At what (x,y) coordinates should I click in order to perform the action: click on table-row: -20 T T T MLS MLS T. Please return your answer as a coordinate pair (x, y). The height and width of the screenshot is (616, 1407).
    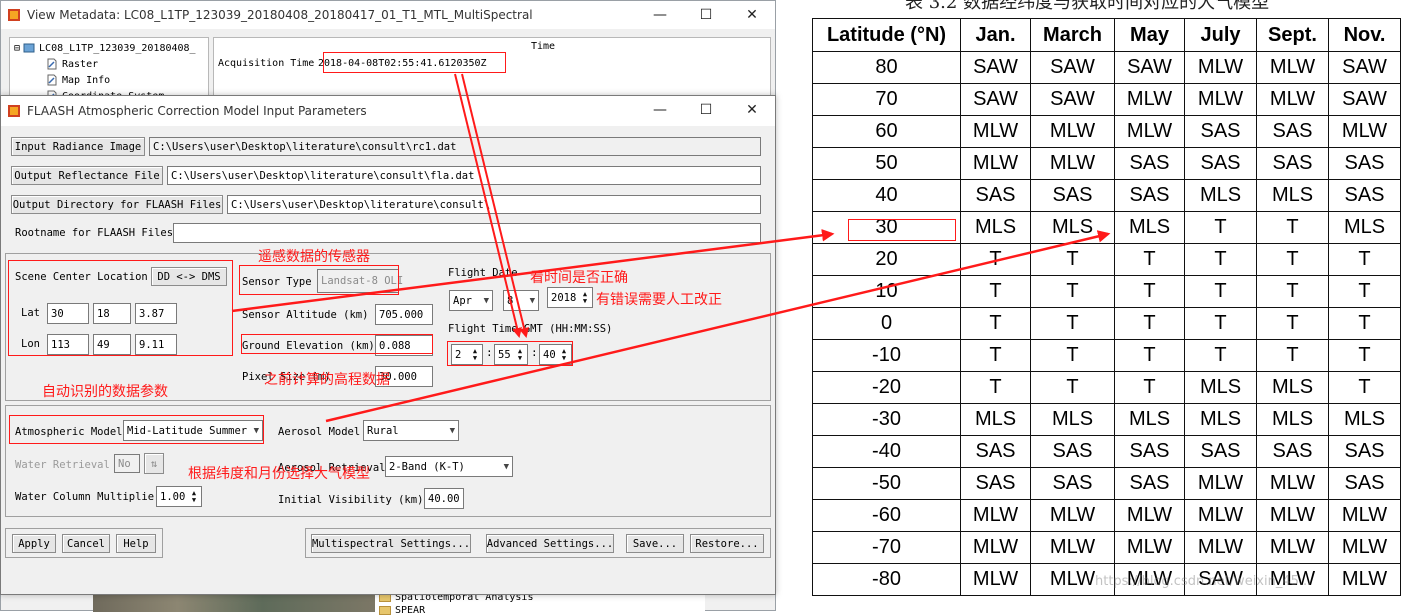
    Looking at the image, I should click on (1106, 387).